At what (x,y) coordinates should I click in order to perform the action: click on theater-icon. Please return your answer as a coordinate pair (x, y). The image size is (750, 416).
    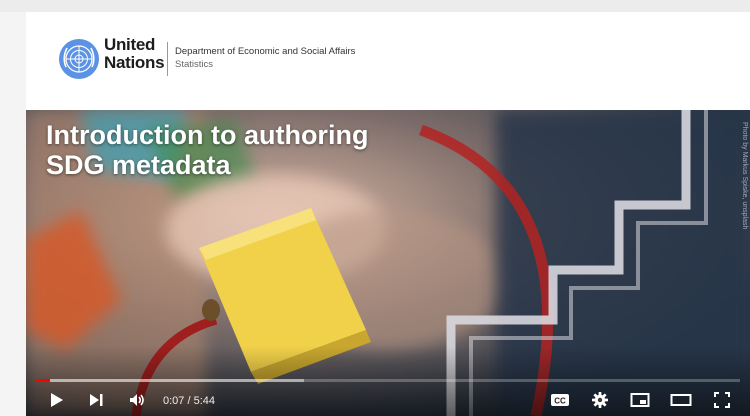
    Looking at the image, I should click on (681, 400).